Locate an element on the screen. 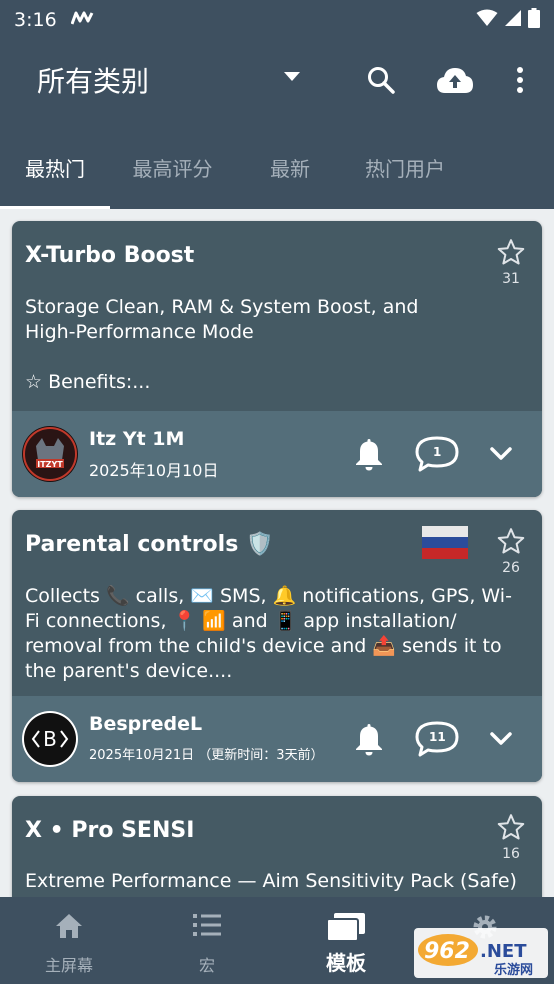  avatar: B is located at coordinates (50, 739).